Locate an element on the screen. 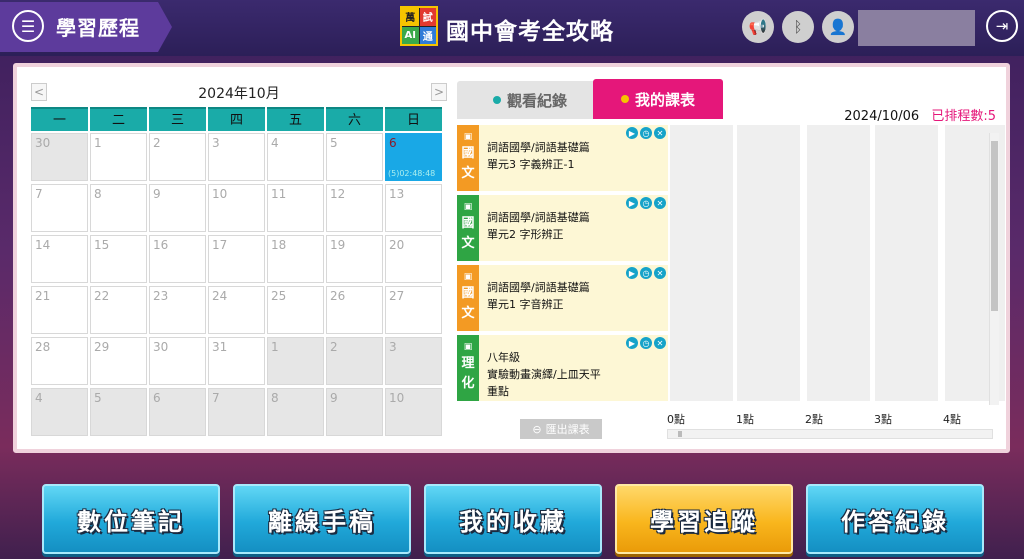 Image resolution: width=1024 pixels, height=559 pixels. calendar-day: 24 is located at coordinates (236, 310).